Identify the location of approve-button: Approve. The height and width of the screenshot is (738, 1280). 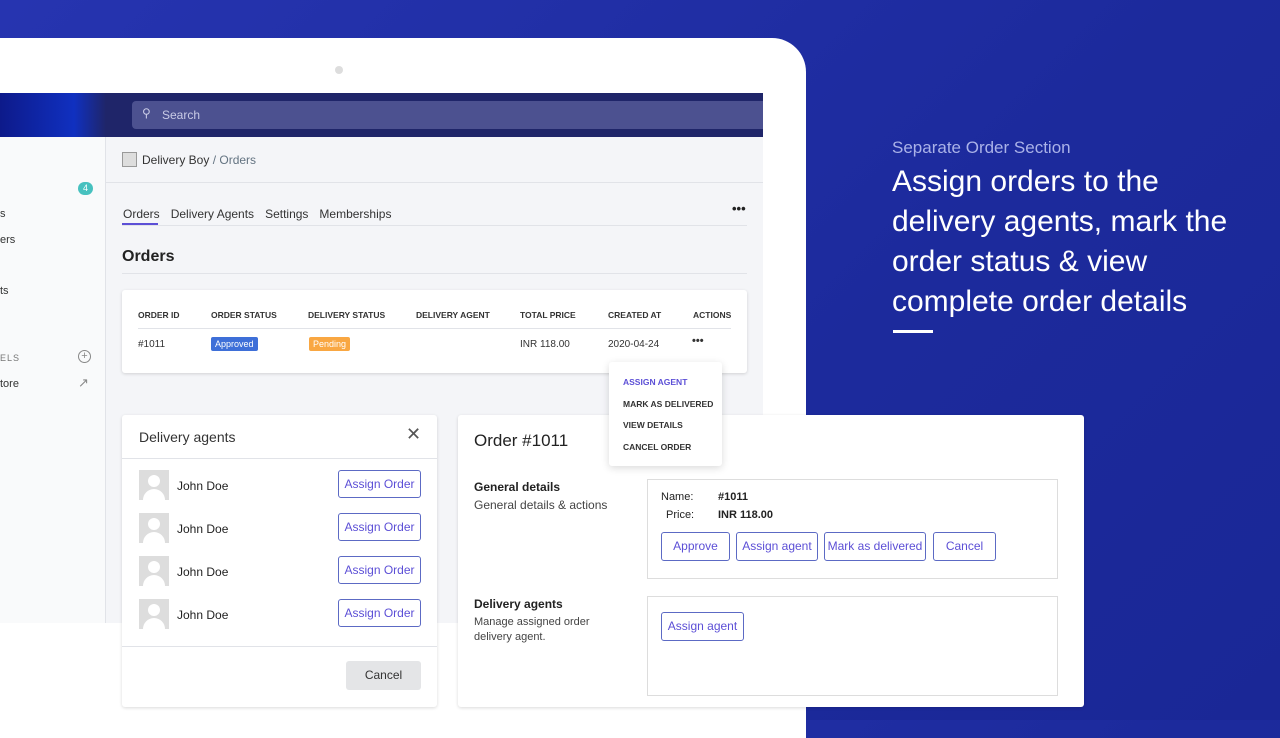
(695, 546).